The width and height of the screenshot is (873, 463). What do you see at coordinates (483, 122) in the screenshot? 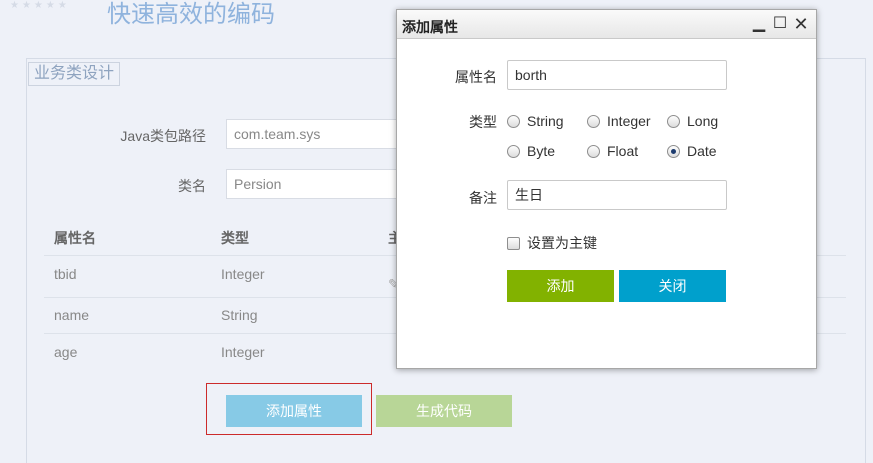
I see `type-label: 类型` at bounding box center [483, 122].